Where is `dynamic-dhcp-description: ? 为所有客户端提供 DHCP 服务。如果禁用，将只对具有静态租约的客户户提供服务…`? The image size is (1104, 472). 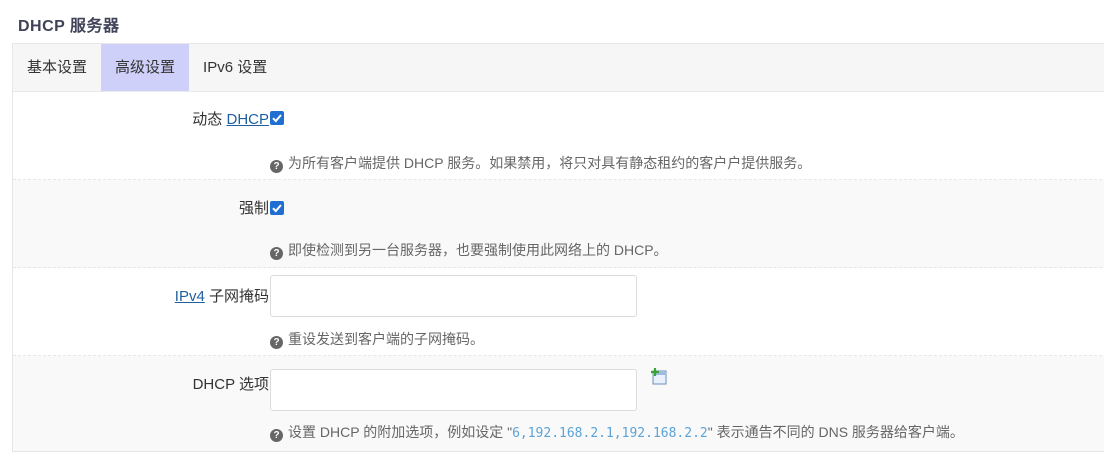 dynamic-dhcp-description: ? 为所有客户端提供 DHCP 服务。如果禁用，将只对具有静态租约的客户户提供服务… is located at coordinates (540, 163).